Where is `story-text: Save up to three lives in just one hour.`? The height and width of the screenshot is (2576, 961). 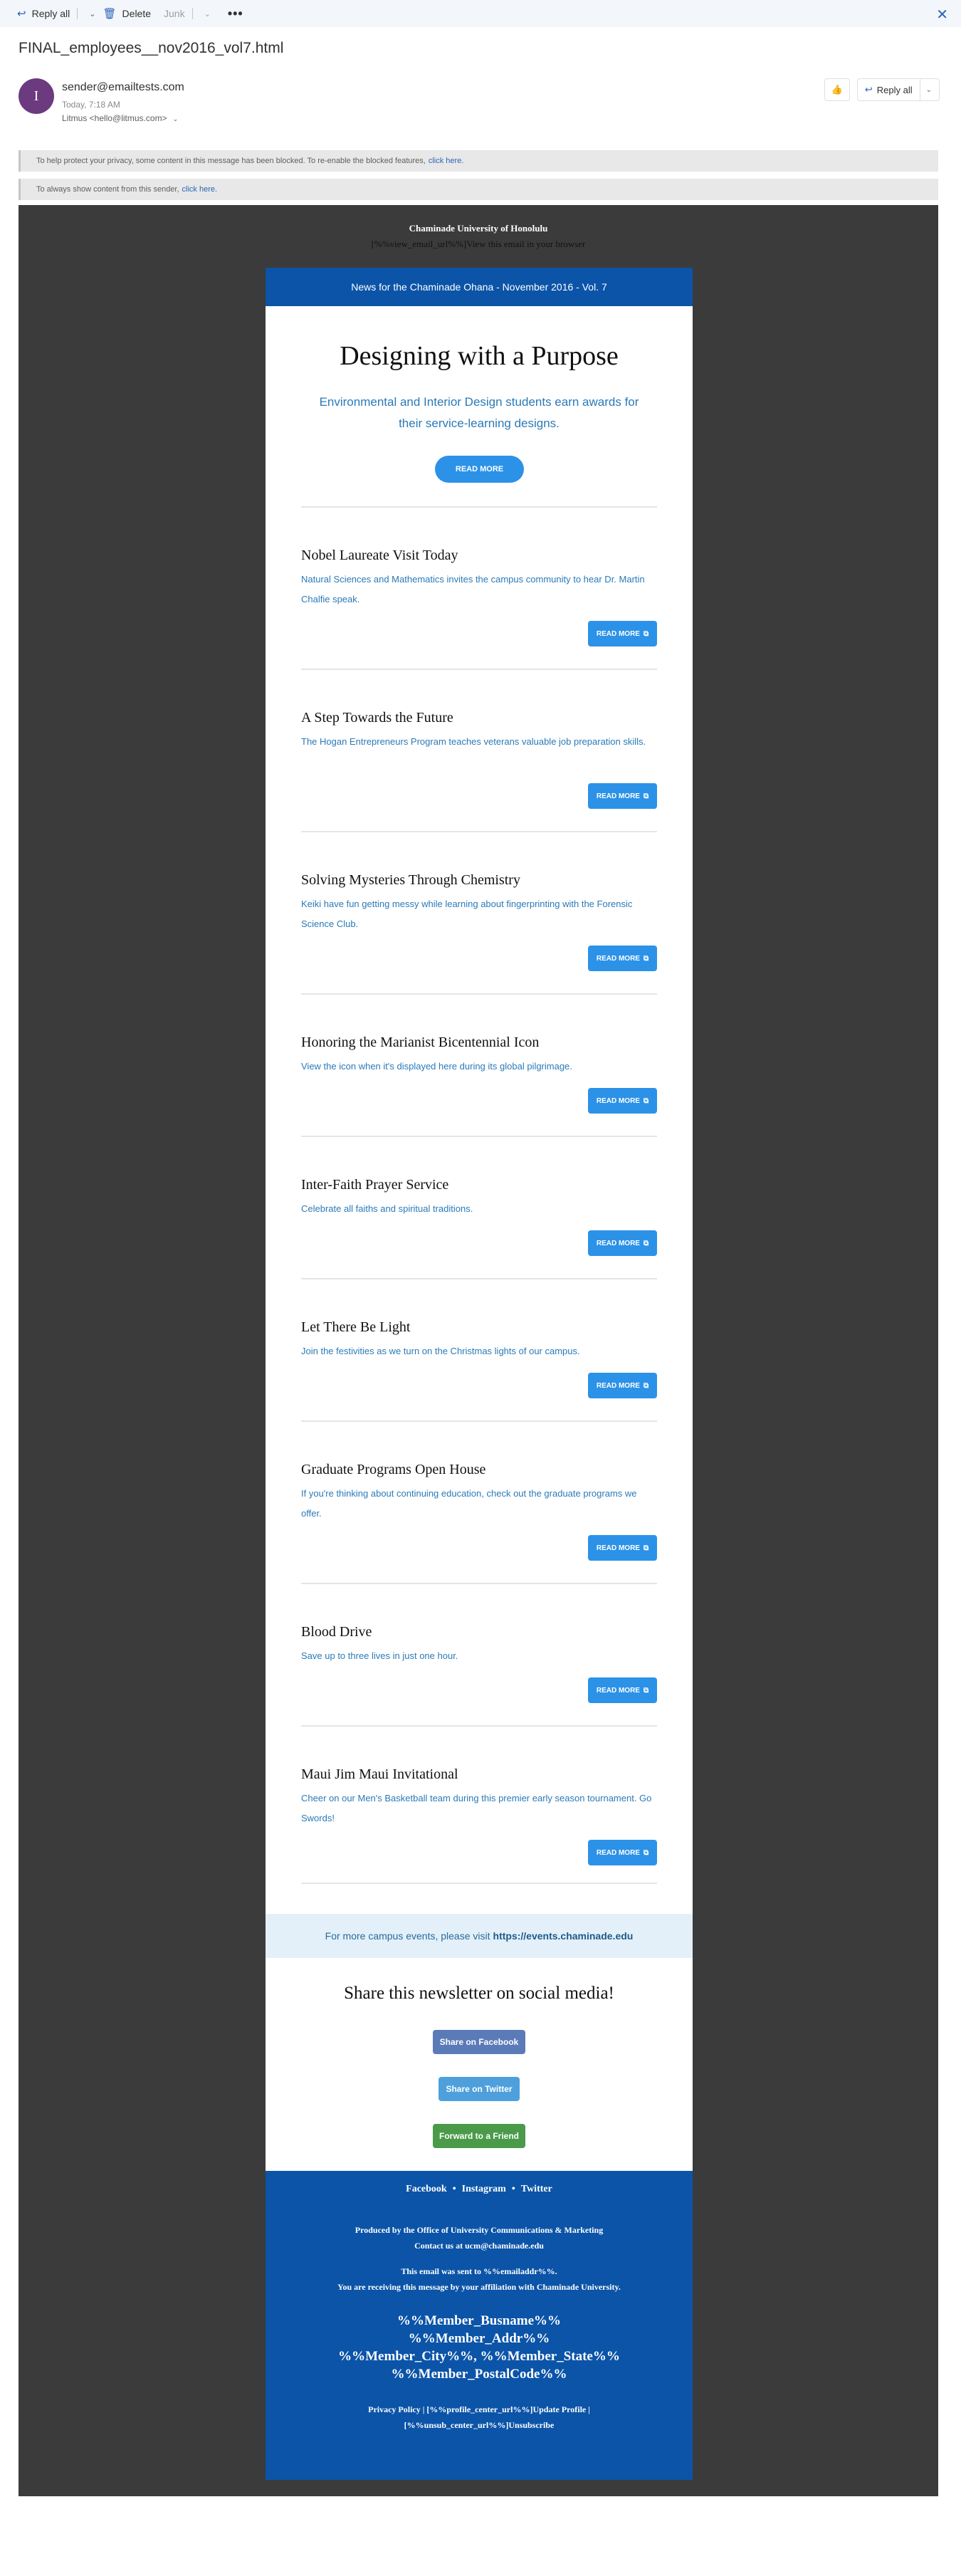
story-text: Save up to three lives in just one hour. is located at coordinates (379, 1655).